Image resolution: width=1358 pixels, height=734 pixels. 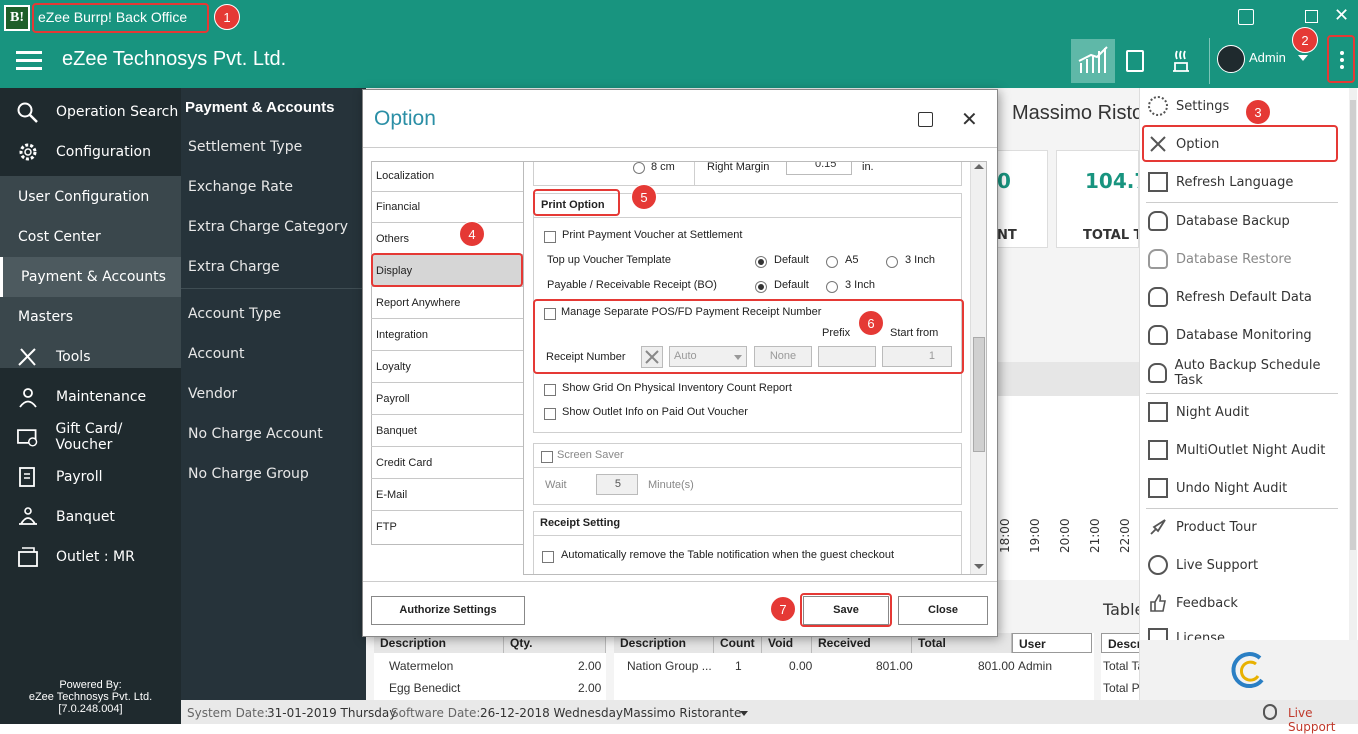 I want to click on kitchen-icon, so click(x=1181, y=61).